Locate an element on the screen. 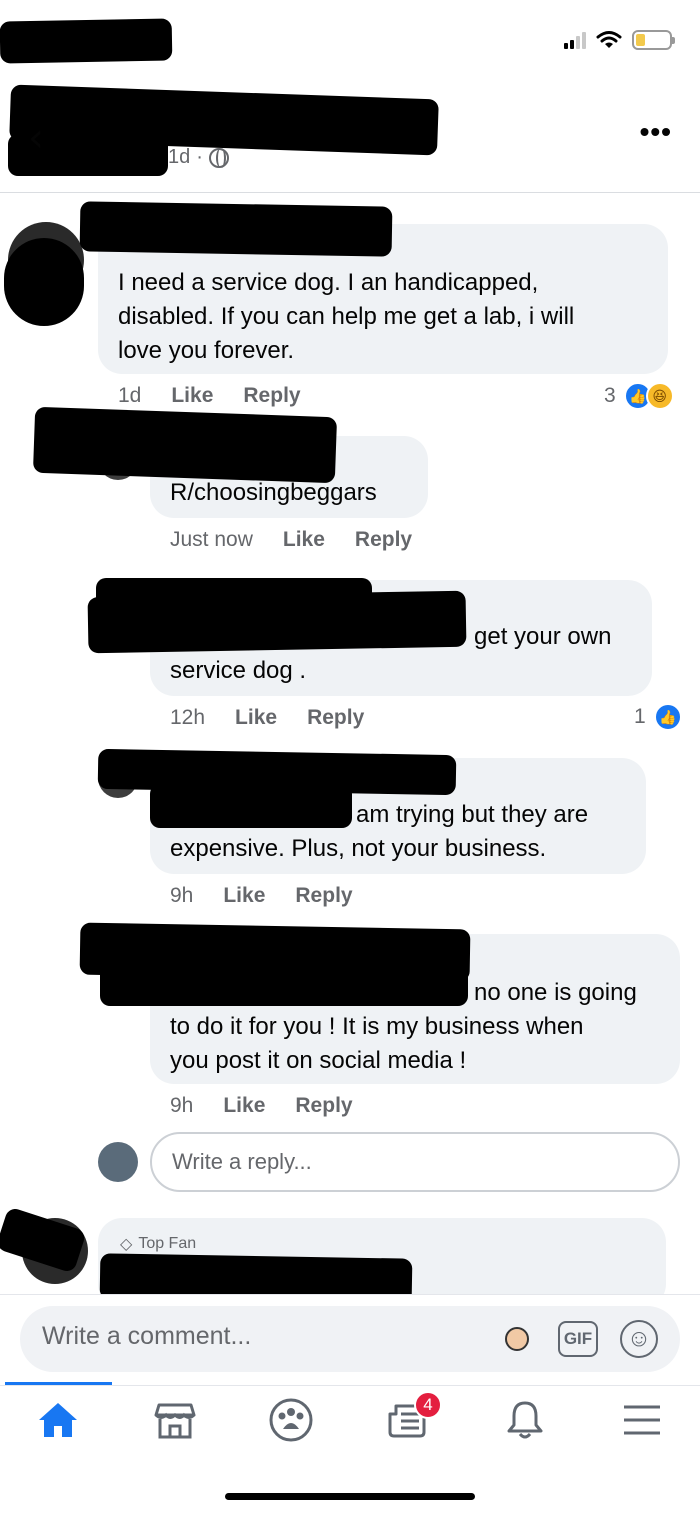  menu-icon is located at coordinates (642, 1420).